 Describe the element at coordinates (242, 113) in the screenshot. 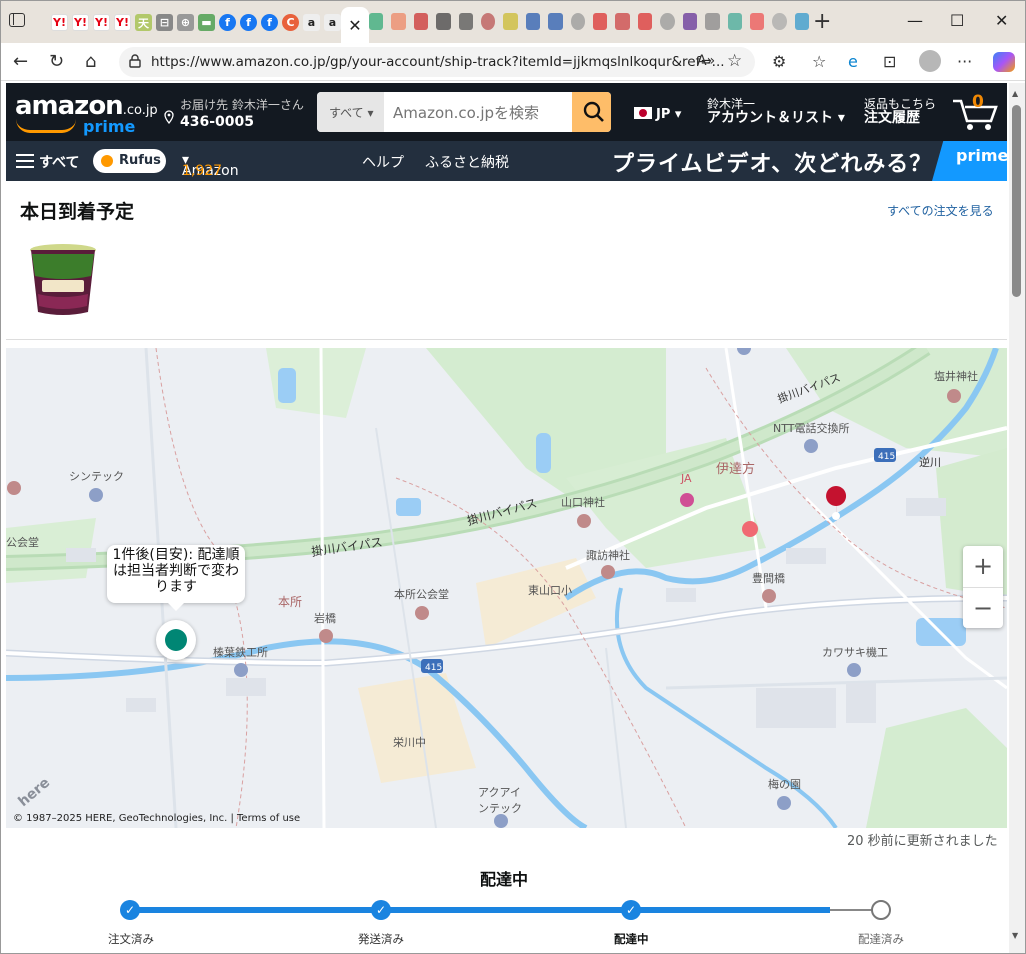

I see `deliver-to: お届け先 鈴木洋一さん 436-0005` at that location.